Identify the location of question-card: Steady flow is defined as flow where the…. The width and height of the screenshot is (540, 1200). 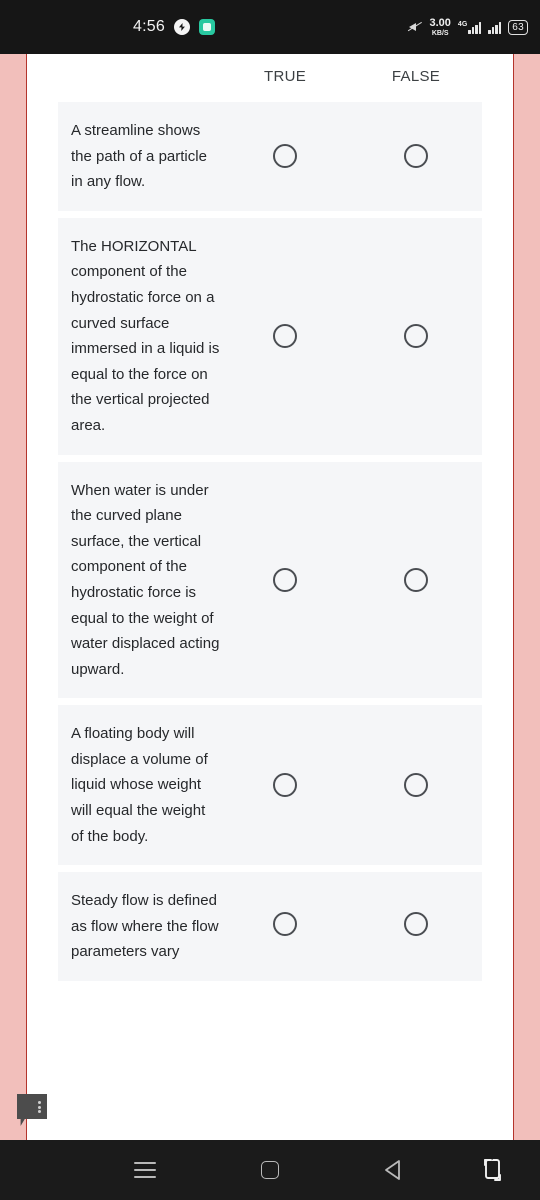
(270, 927).